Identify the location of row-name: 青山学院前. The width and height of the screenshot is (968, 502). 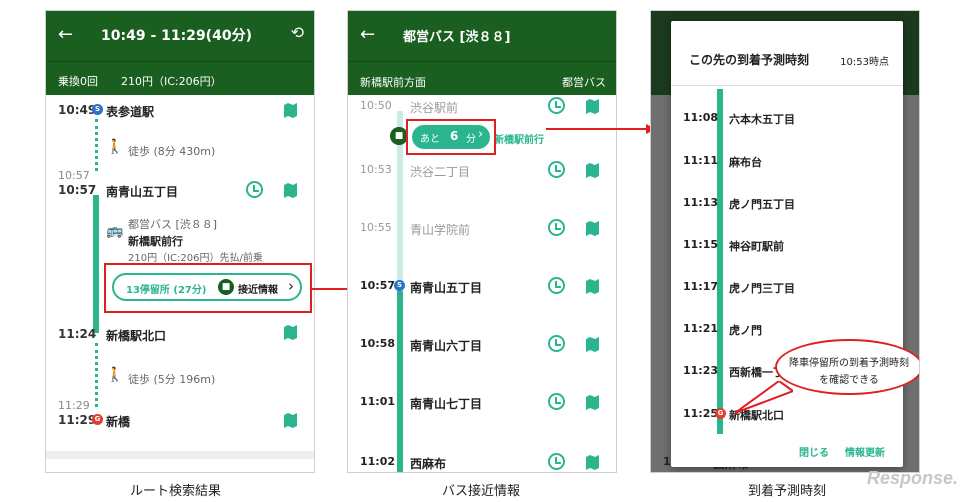
(440, 230).